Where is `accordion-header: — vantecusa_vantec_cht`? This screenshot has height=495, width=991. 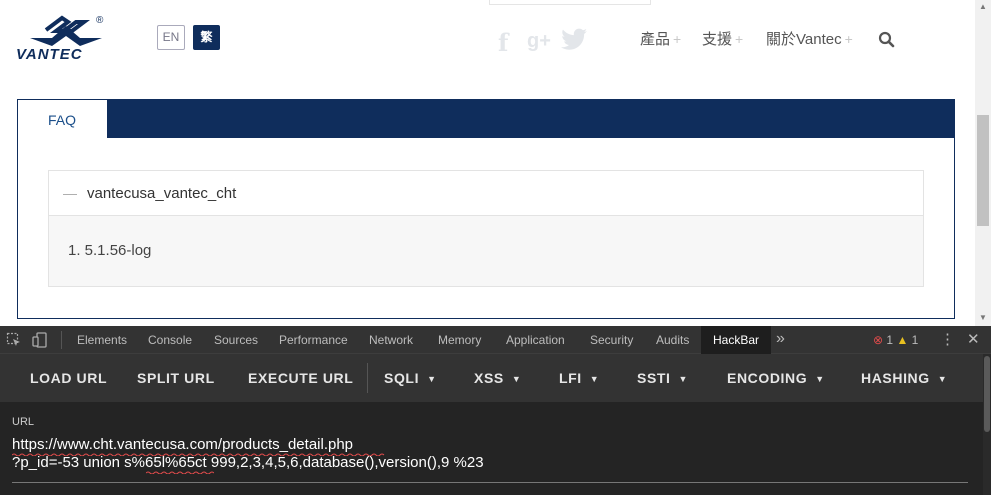
accordion-header: — vantecusa_vantec_cht is located at coordinates (486, 193).